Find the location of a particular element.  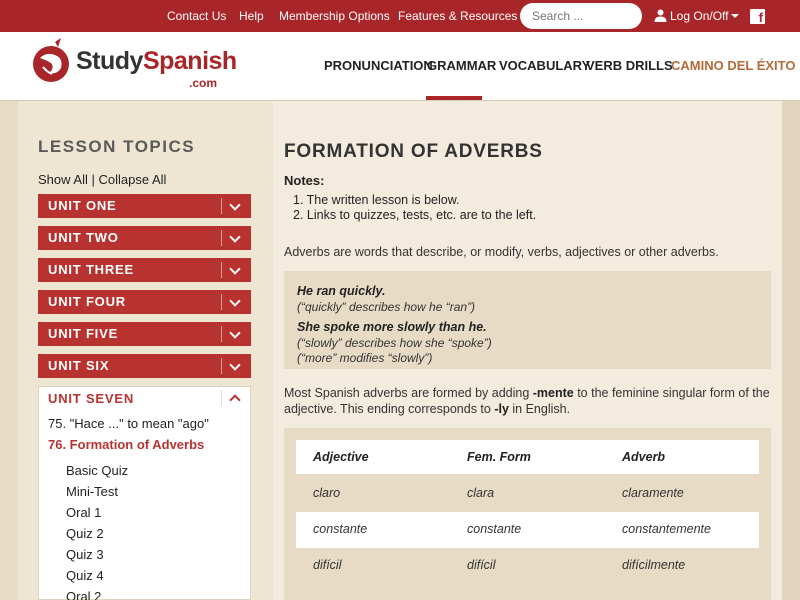

table-header: Adjective Fem. Form Adverb is located at coordinates (527, 457).